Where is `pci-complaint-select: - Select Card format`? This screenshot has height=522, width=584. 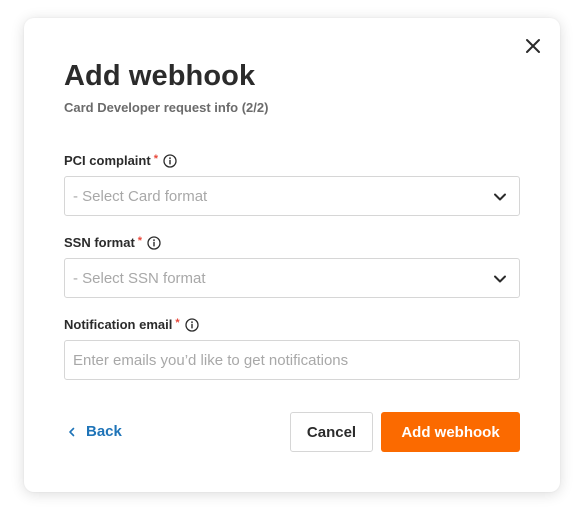
pci-complaint-select: - Select Card format is located at coordinates (292, 196).